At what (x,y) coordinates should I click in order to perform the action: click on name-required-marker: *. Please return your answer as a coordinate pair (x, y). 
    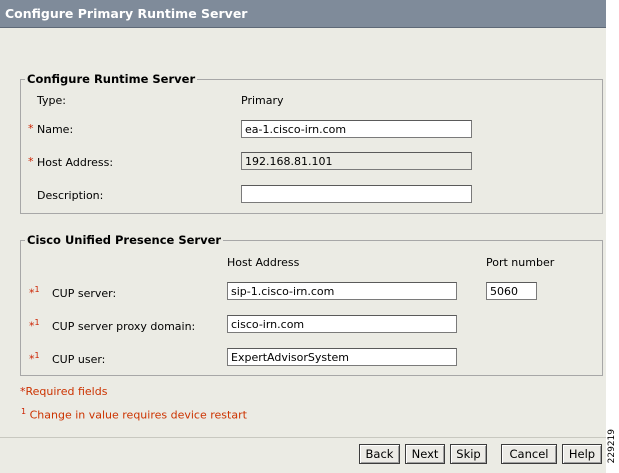
    Looking at the image, I should click on (31, 128).